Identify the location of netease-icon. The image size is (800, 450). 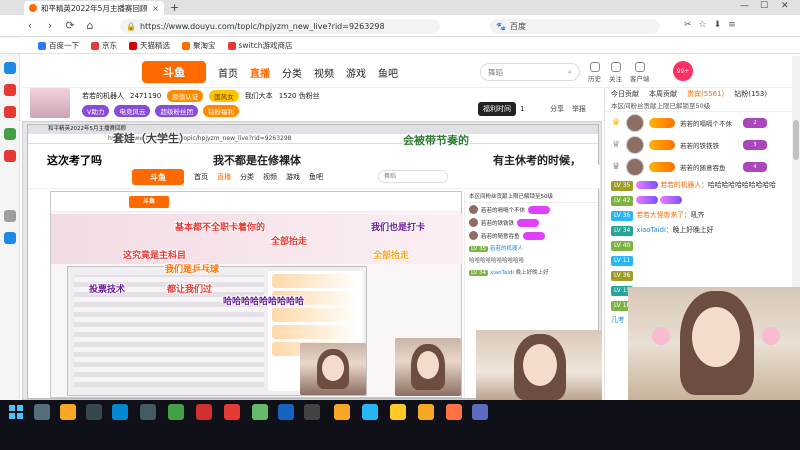
(204, 412).